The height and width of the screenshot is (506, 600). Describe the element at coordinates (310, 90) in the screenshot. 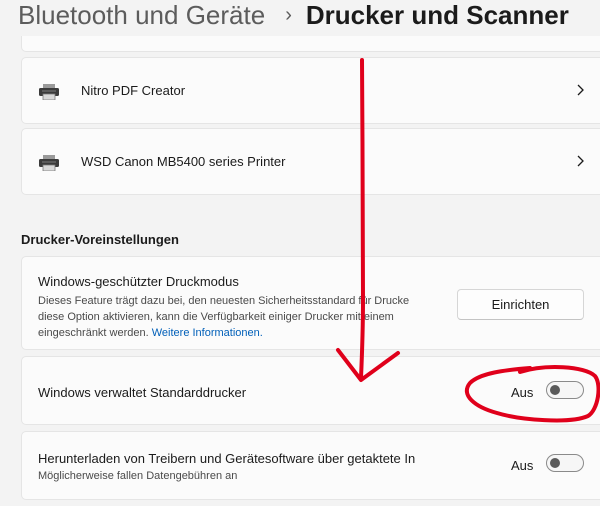

I see `printer-item-nitro: Nitro PDF Creator` at that location.